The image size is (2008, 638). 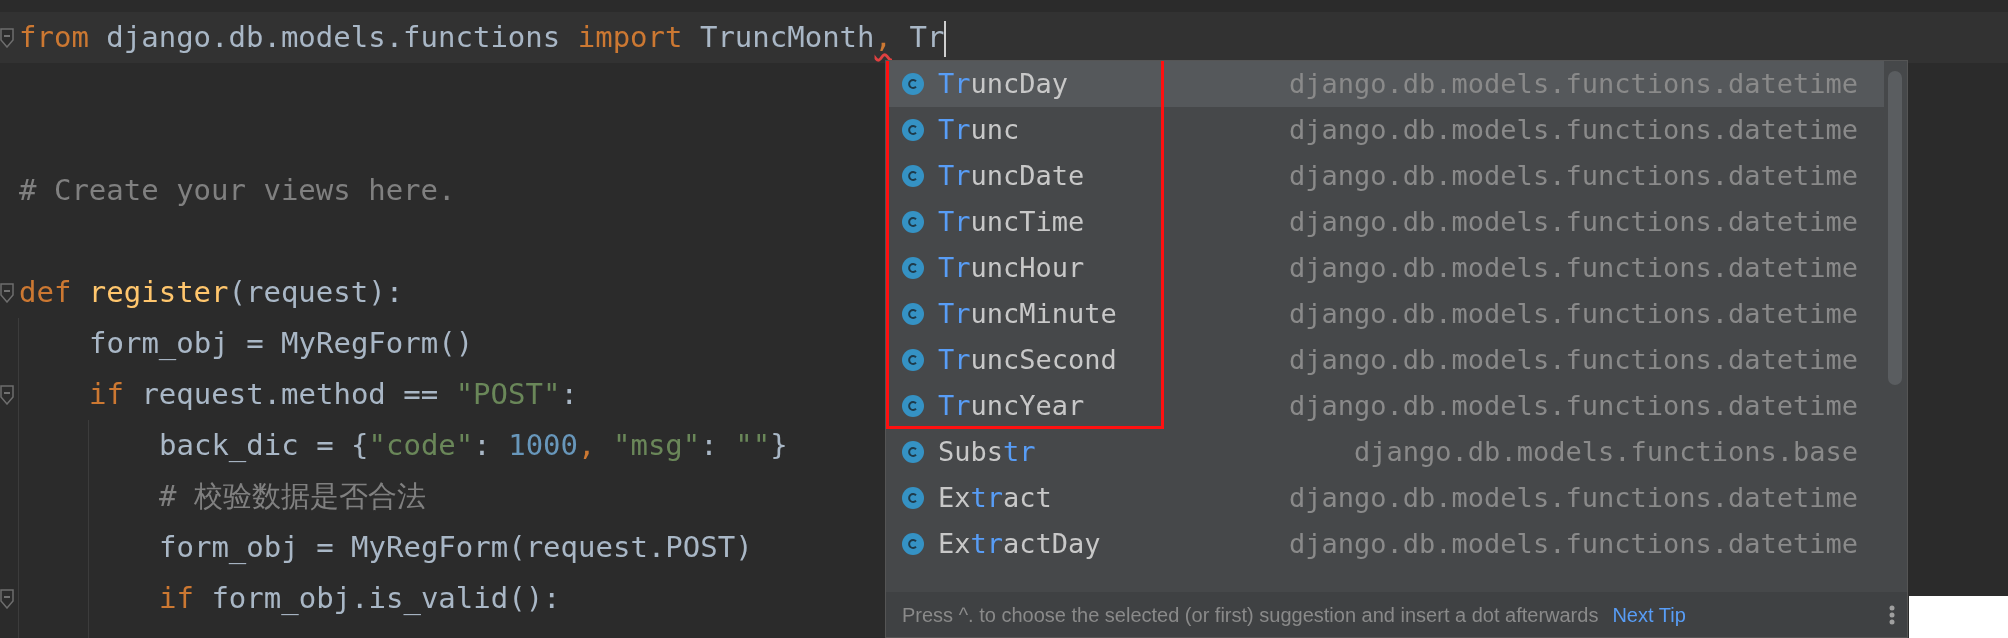 I want to click on completion-item: Substr django.db.models.functions.base, so click(x=1385, y=452).